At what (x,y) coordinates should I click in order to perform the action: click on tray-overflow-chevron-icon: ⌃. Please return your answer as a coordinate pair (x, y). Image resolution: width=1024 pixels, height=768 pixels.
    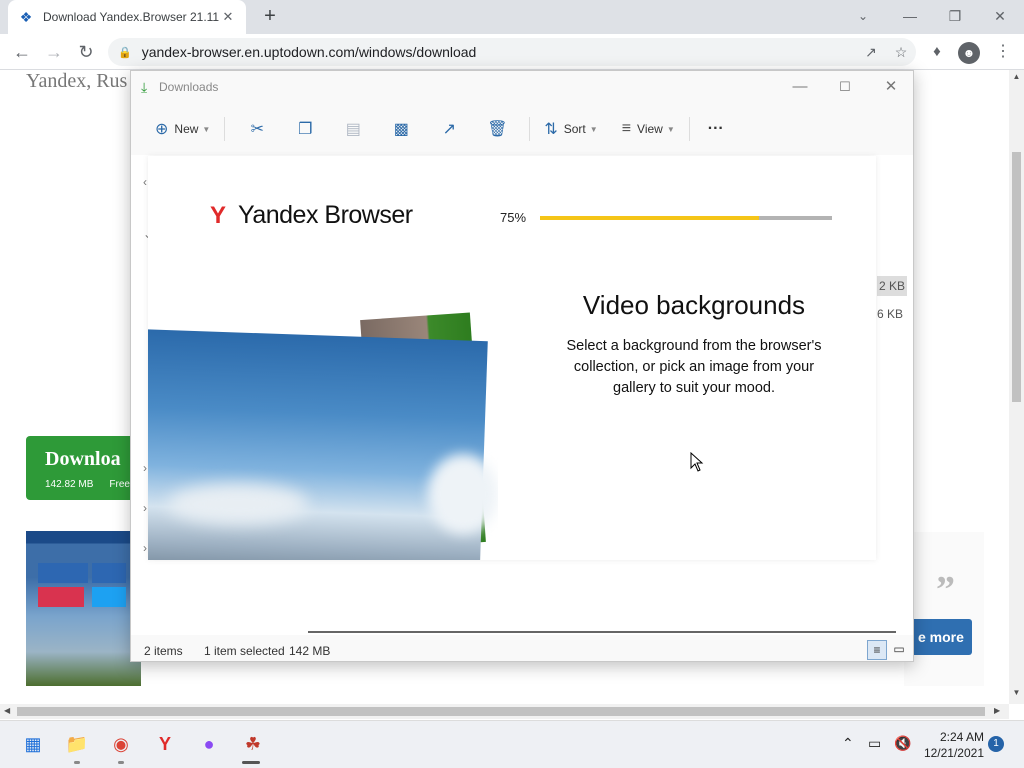
    Looking at the image, I should click on (848, 743).